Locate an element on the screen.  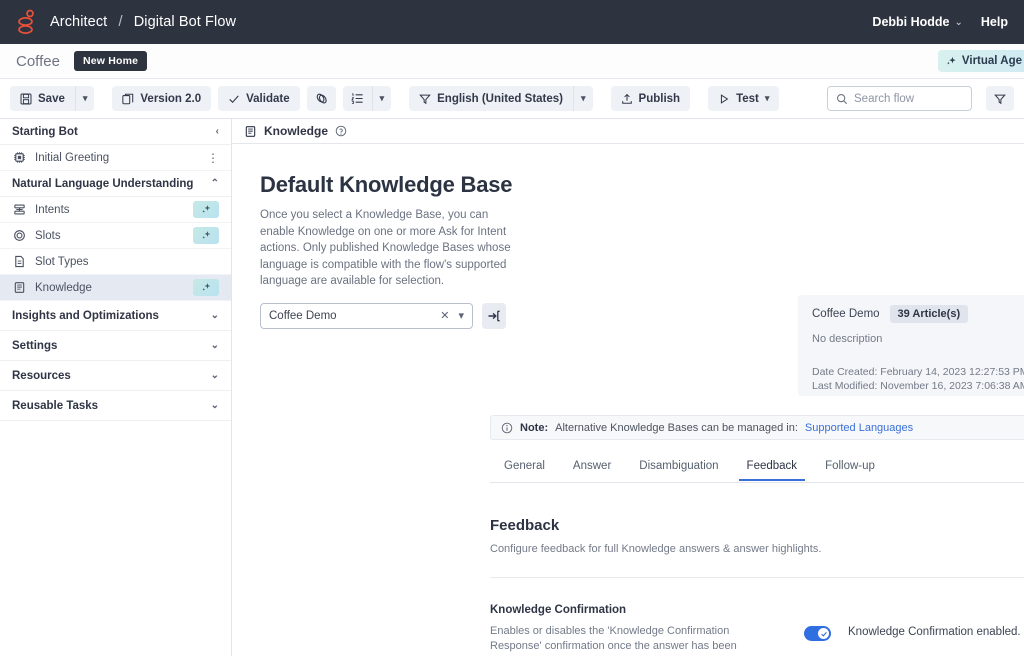
new-home-badge: New Home is located at coordinates (110, 61).